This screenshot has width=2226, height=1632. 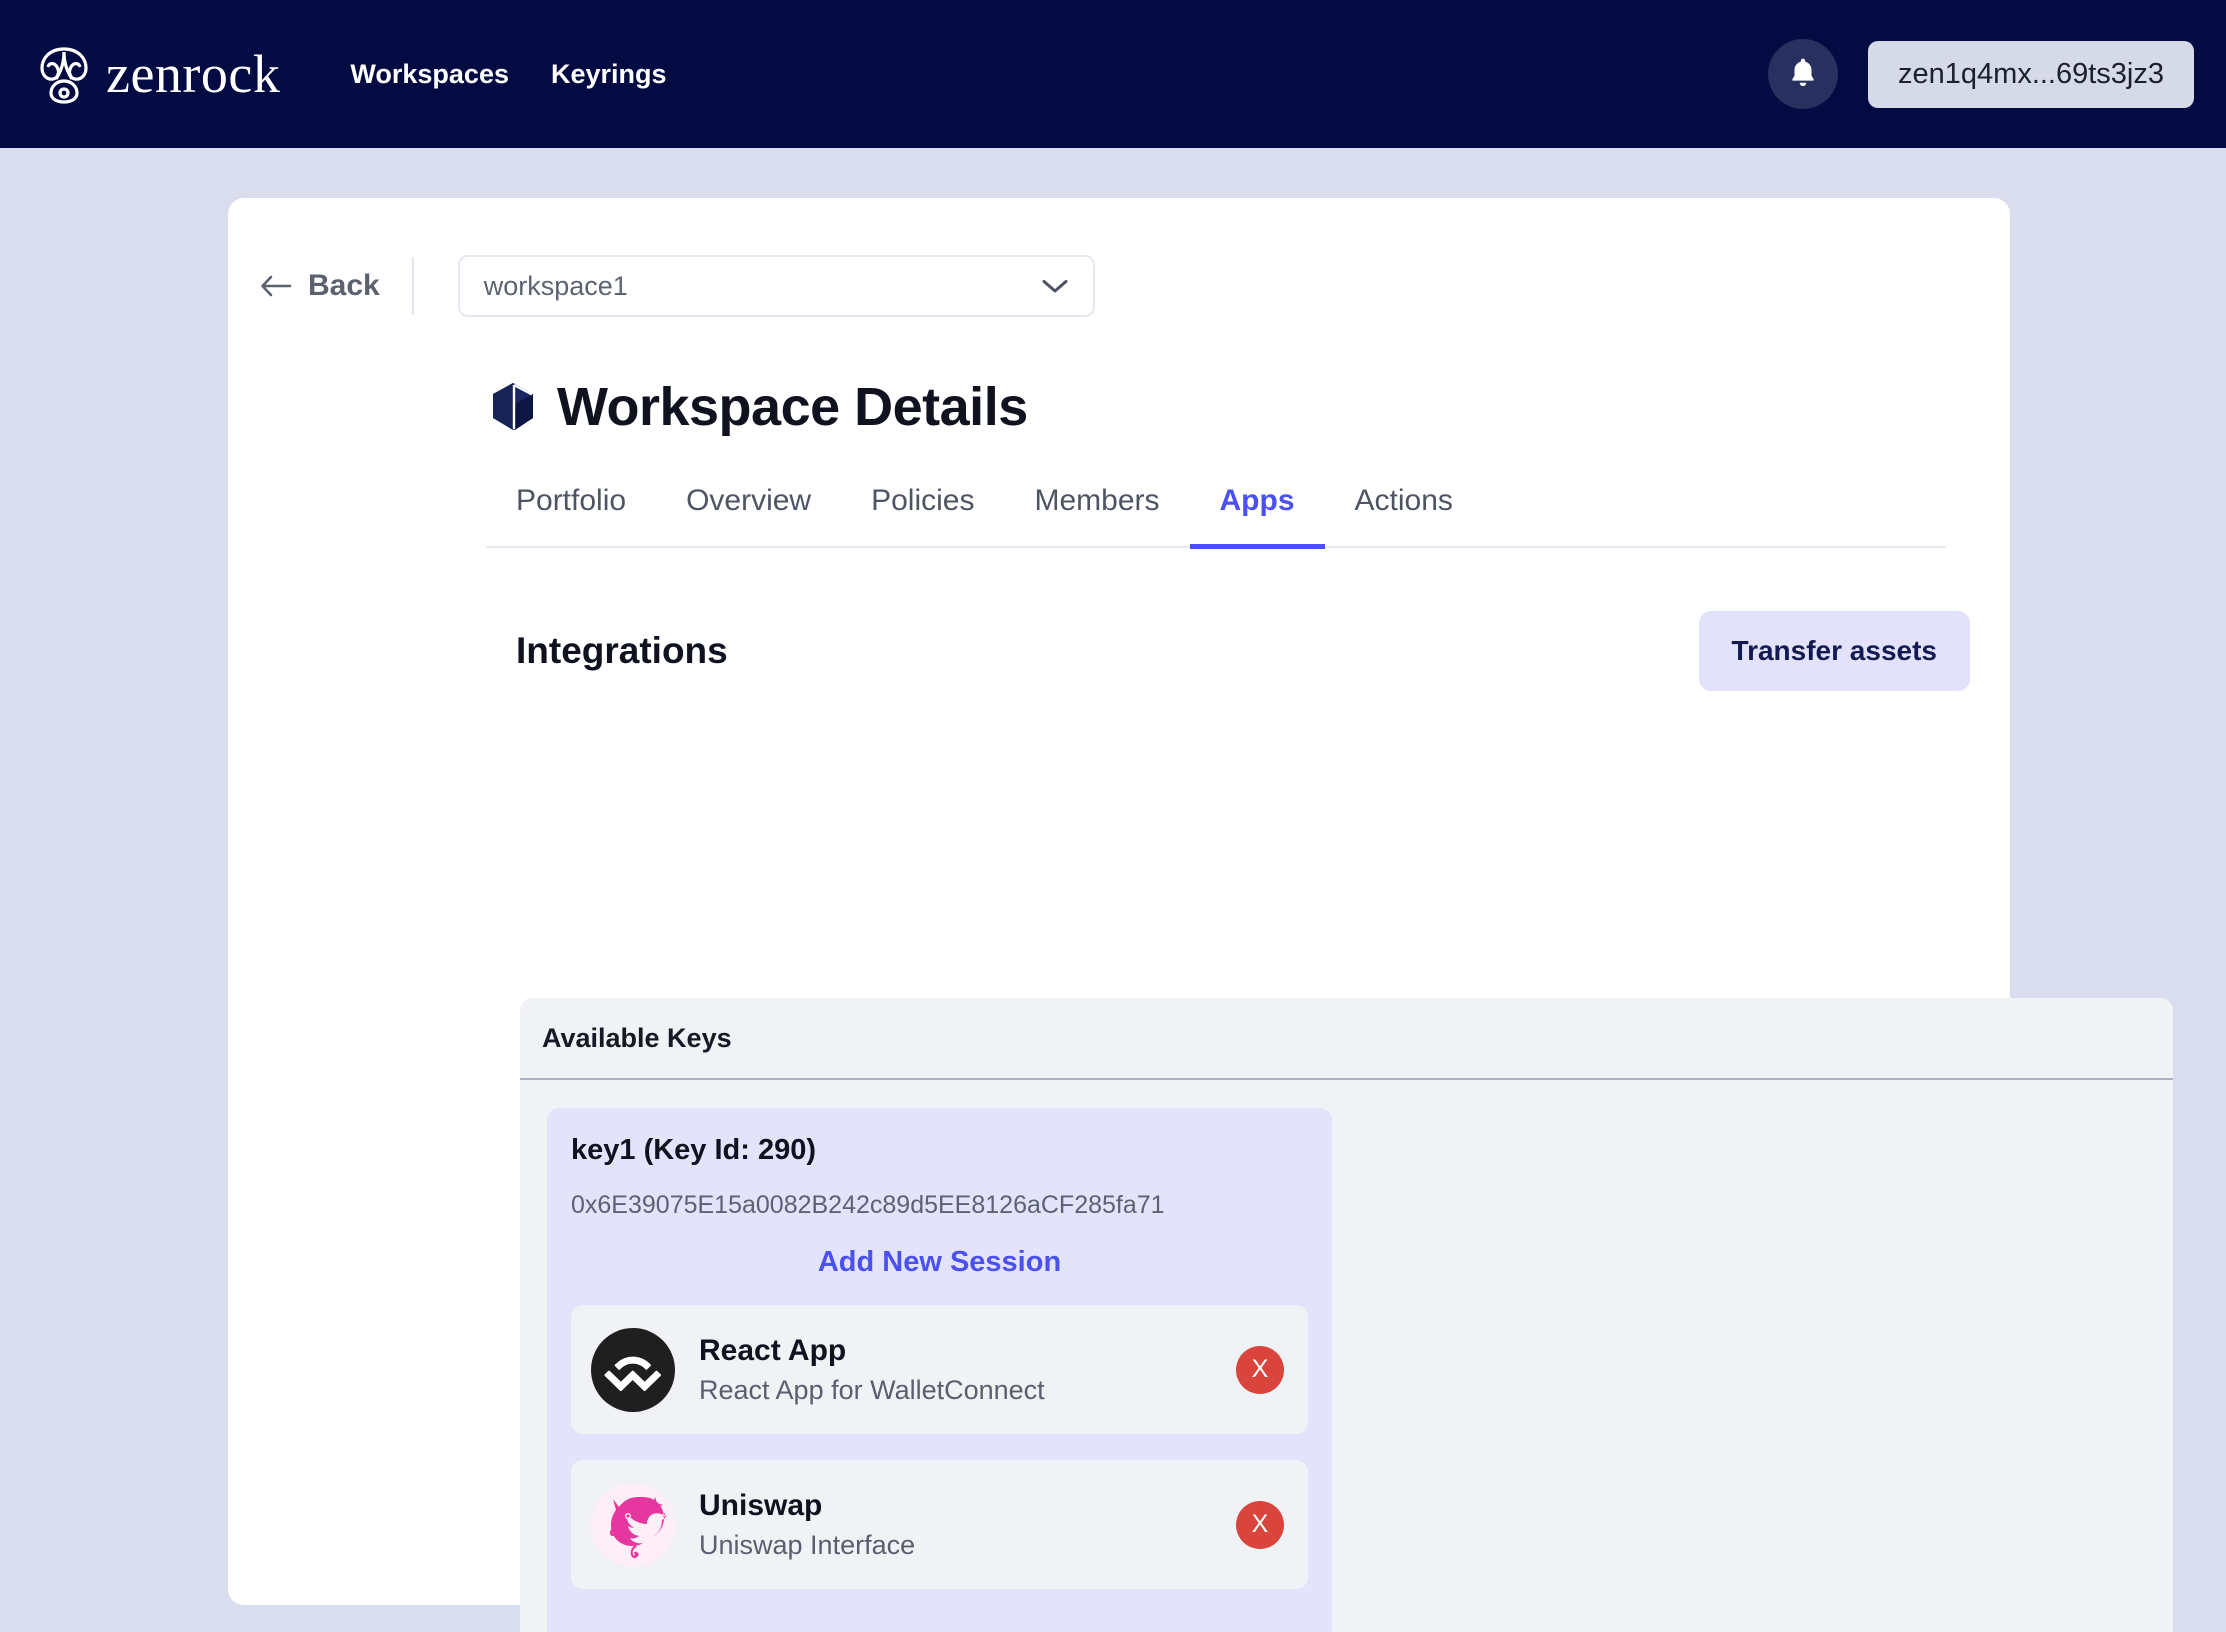 I want to click on nav-link-keyrings: Keyrings, so click(x=609, y=74).